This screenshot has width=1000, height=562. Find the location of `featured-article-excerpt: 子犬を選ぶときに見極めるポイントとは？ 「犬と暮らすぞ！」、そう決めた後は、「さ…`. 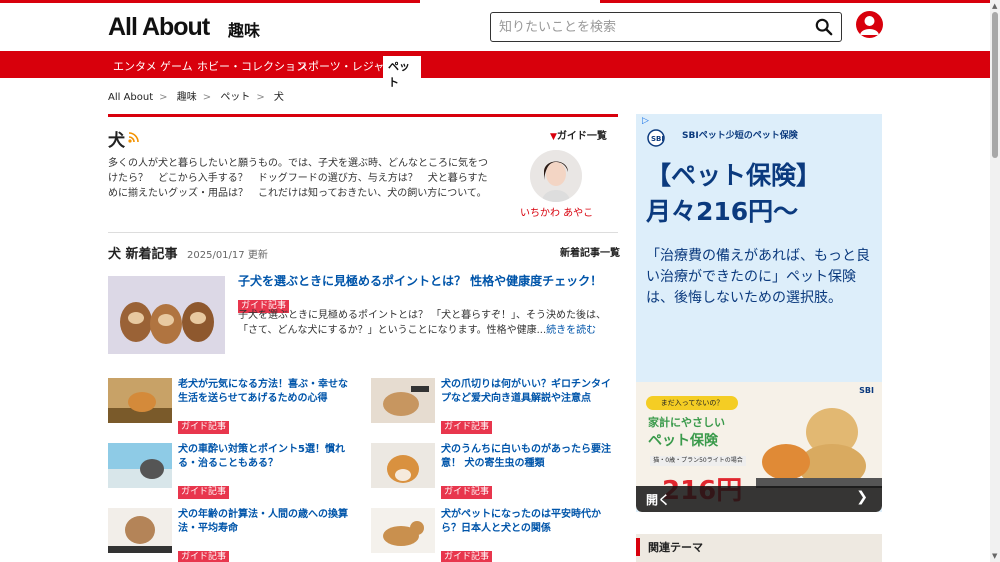

featured-article-excerpt: 子犬を選ぶときに見極めるポイントとは？ 「犬と暮らすぞ！」、そう決めた後は、「さ… is located at coordinates (428, 323).